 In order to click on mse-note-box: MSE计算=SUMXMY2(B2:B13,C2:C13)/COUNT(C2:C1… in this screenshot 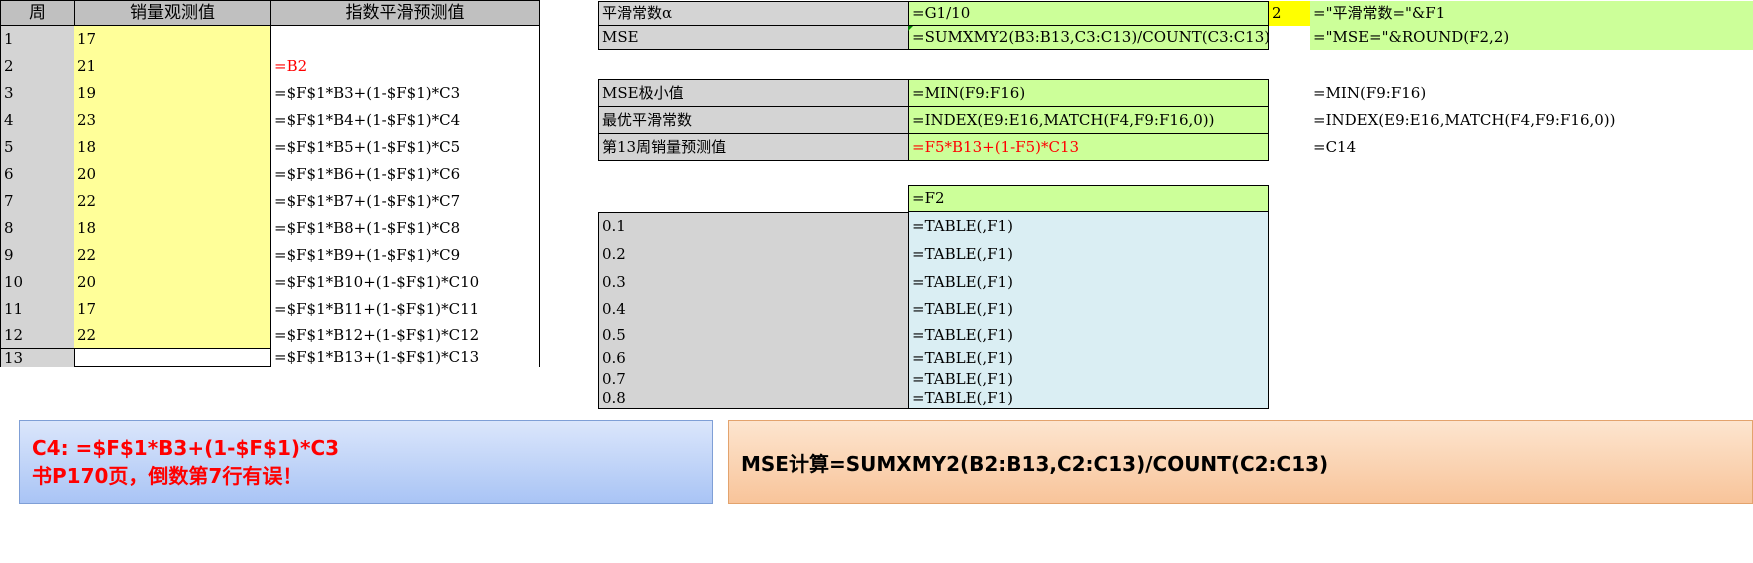, I will do `click(1240, 462)`.